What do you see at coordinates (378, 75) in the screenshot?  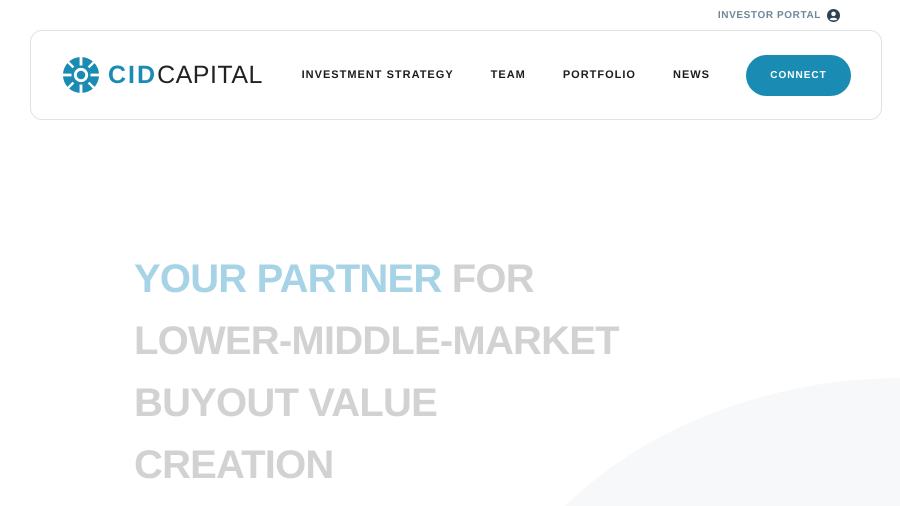 I see `nav-link: INVESTMENT STRATEGY` at bounding box center [378, 75].